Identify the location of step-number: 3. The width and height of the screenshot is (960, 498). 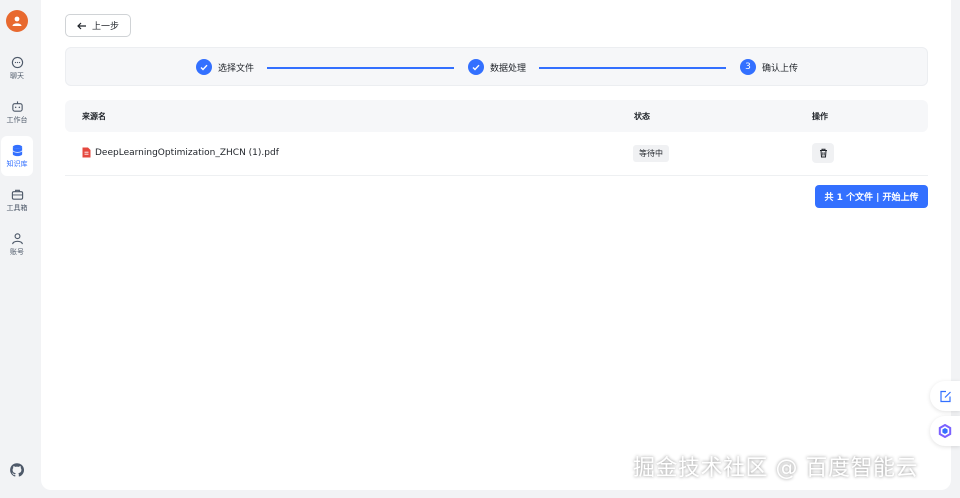
(748, 67).